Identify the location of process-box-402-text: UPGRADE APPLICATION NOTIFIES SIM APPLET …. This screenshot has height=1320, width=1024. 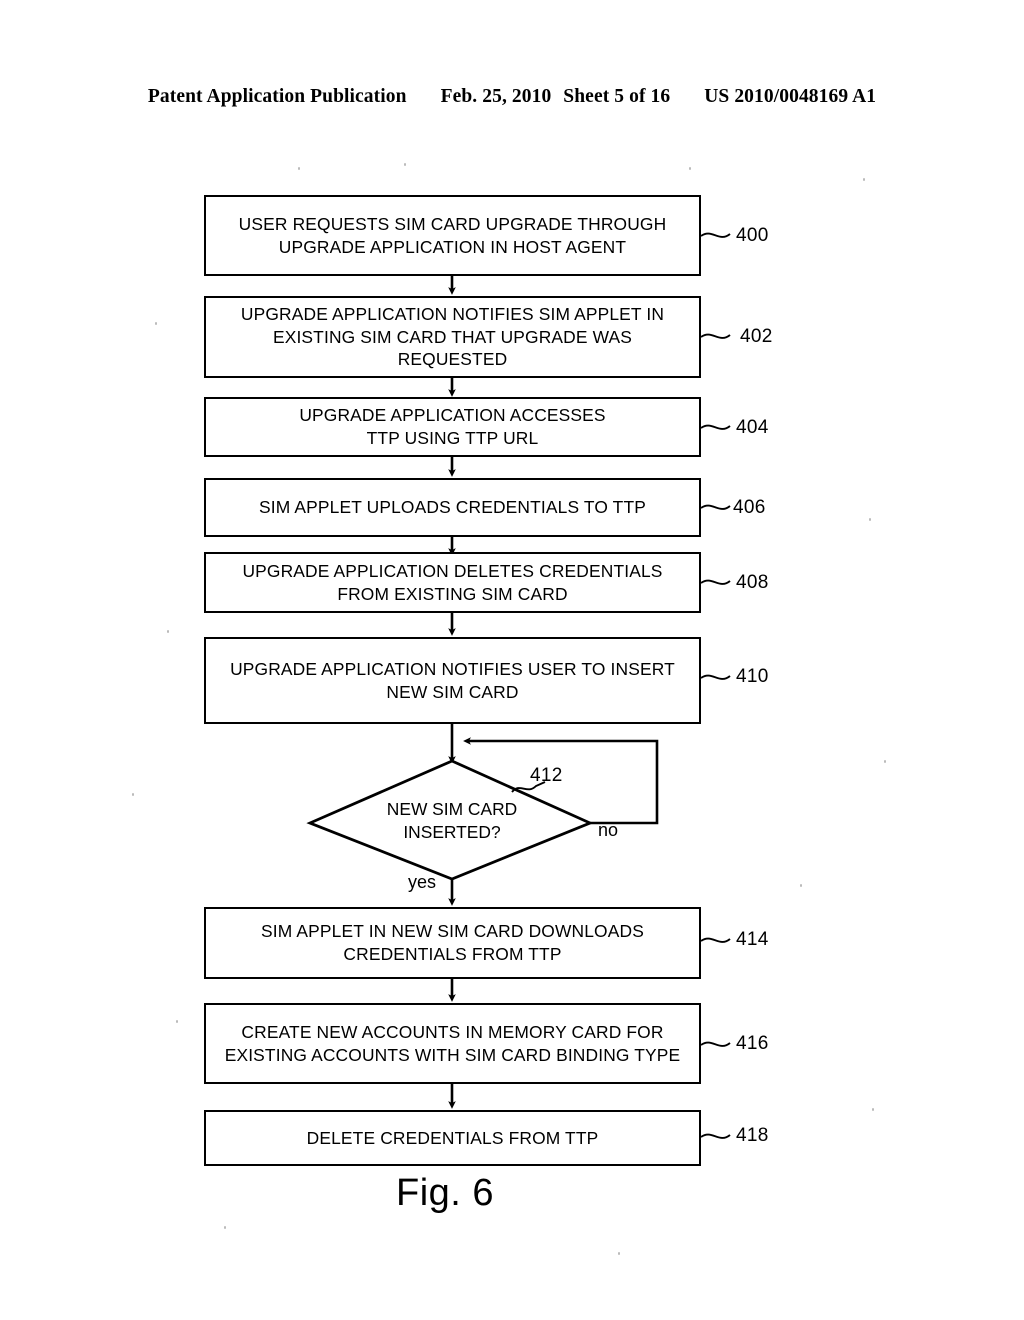
(452, 336).